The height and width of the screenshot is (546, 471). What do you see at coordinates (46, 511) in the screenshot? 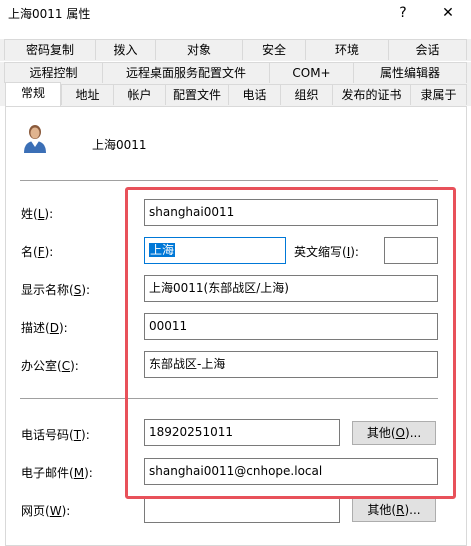
I see `web-page-label: 网页(W):` at bounding box center [46, 511].